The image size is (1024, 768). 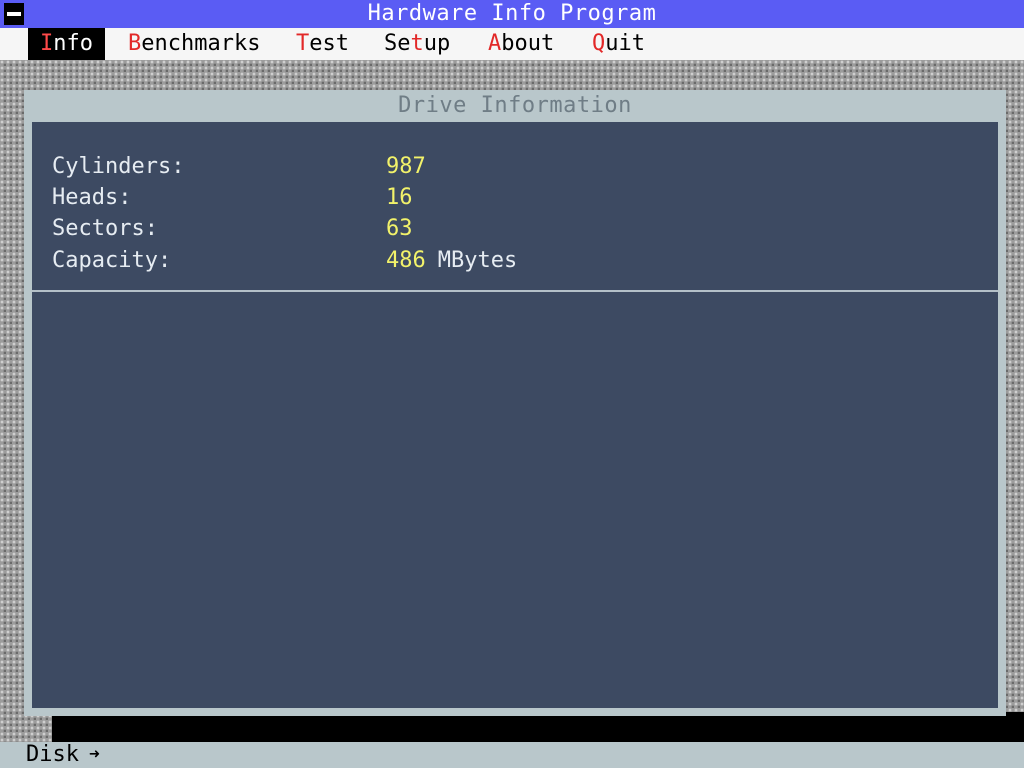 I want to click on capacity-unit: MBytes, so click(x=477, y=260).